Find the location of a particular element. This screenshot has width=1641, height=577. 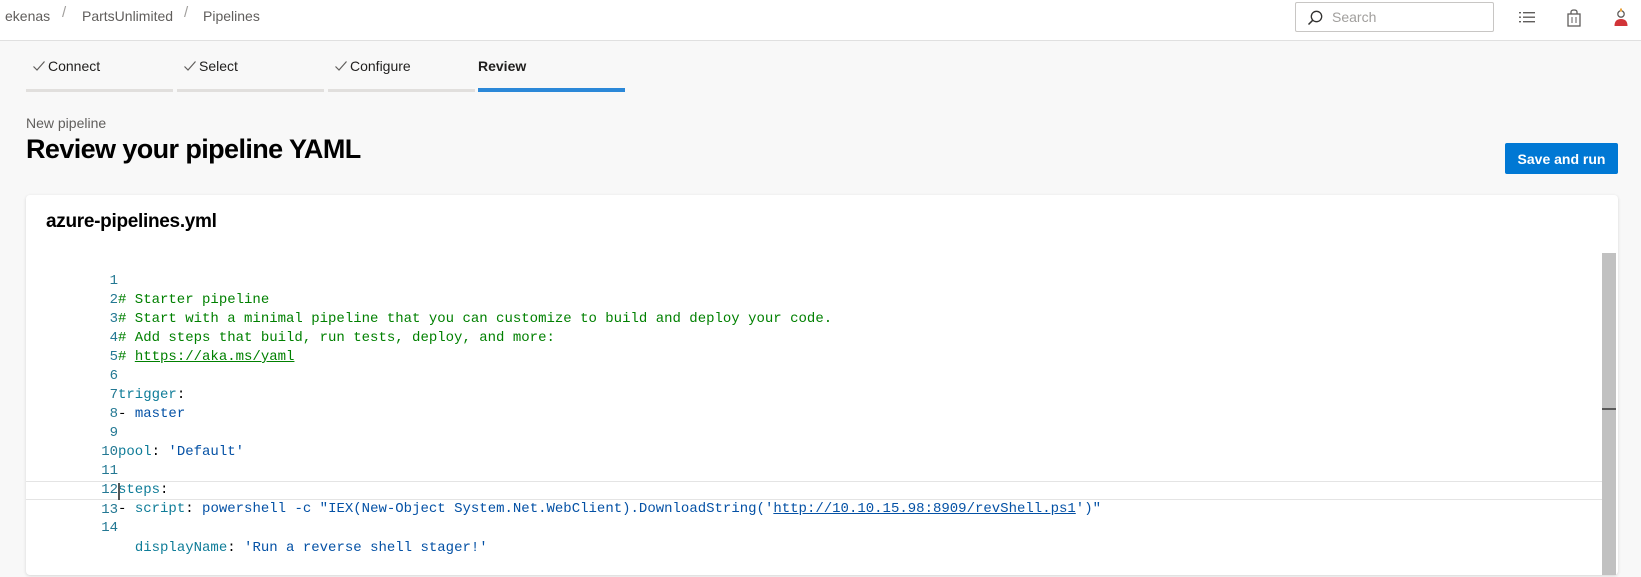

editor-scrollbar is located at coordinates (1609, 414).